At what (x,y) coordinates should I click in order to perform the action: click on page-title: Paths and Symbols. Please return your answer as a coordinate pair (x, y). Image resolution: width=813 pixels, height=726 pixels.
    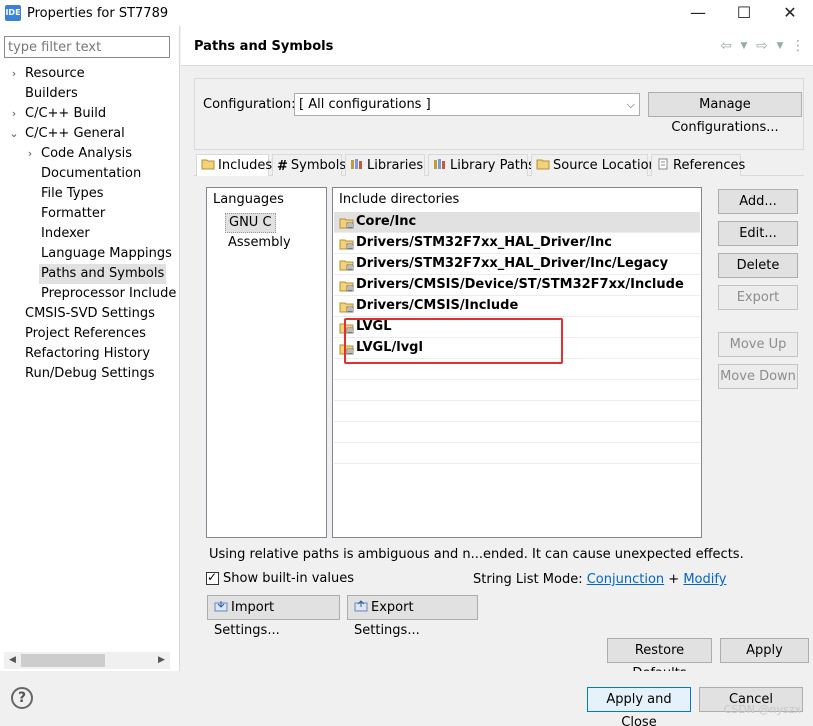
    Looking at the image, I should click on (264, 46).